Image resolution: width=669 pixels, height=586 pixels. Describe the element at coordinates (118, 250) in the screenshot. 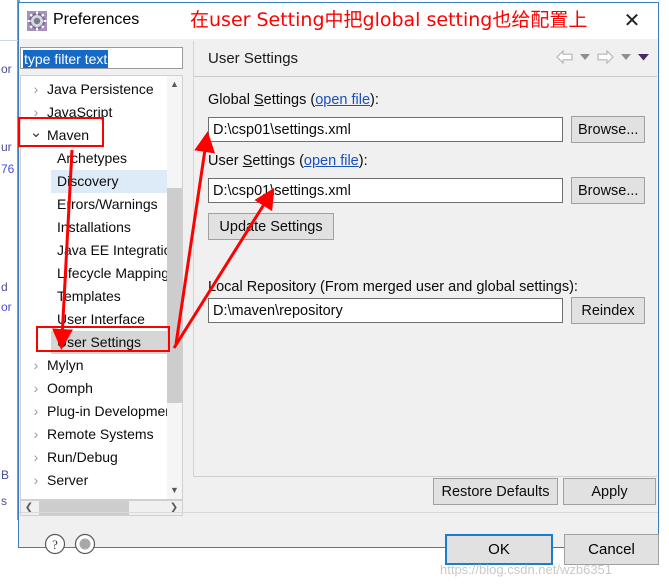

I see `tree-item-label: Java EE Integration` at that location.